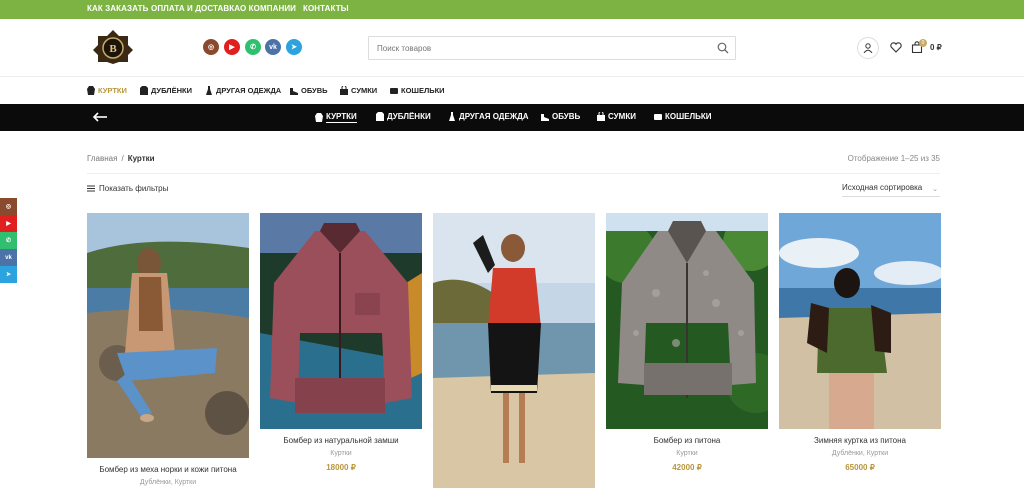 This screenshot has width=1024, height=488. I want to click on category-item-other-clothes: ДРУГАЯ ОДЕЖДА, so click(243, 90).